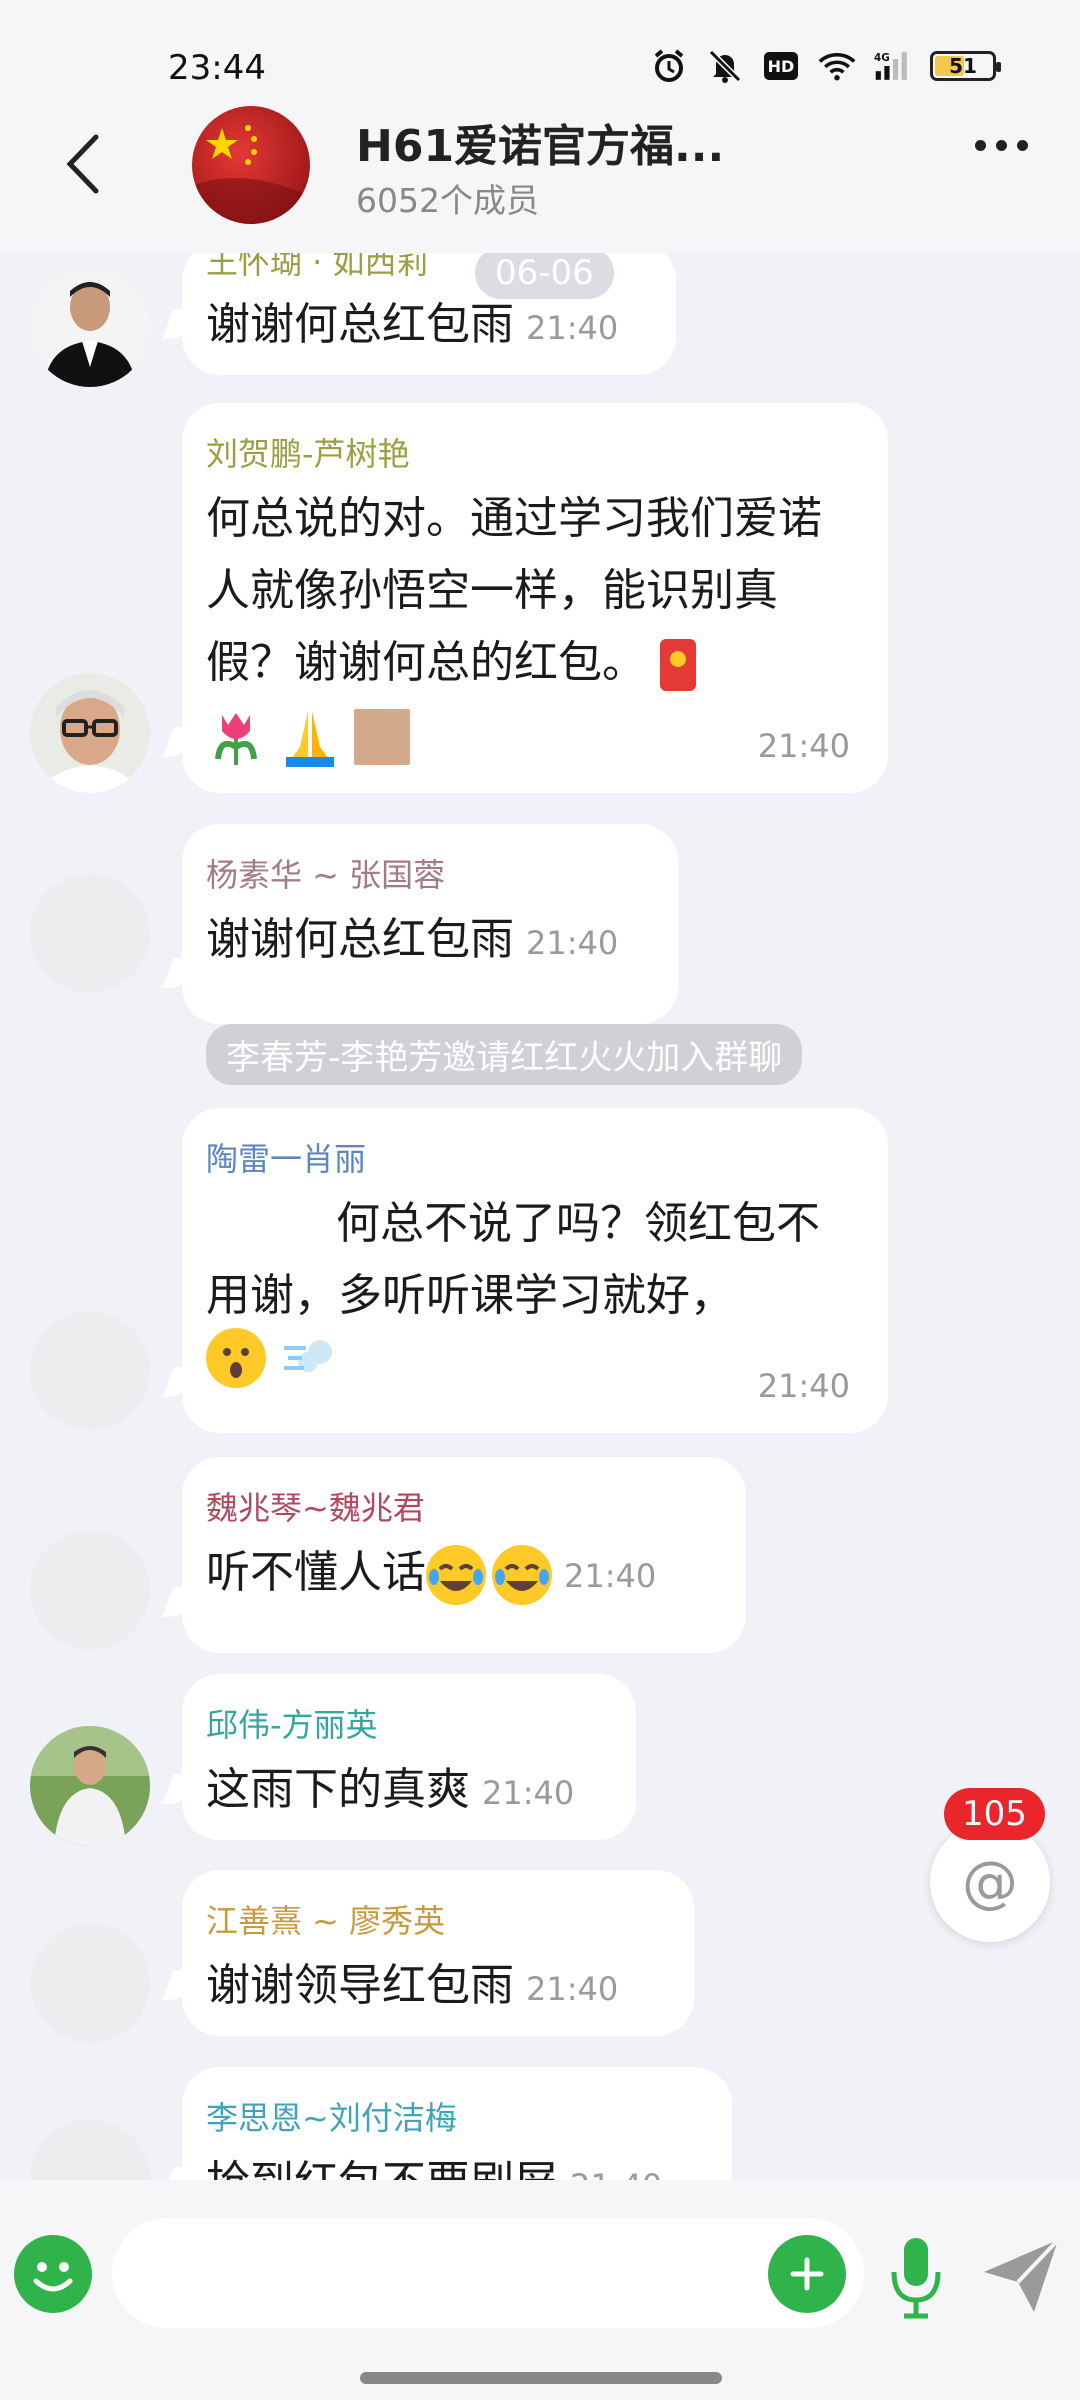 The image size is (1080, 2400). Describe the element at coordinates (963, 66) in the screenshot. I see `battery-level: 51` at that location.